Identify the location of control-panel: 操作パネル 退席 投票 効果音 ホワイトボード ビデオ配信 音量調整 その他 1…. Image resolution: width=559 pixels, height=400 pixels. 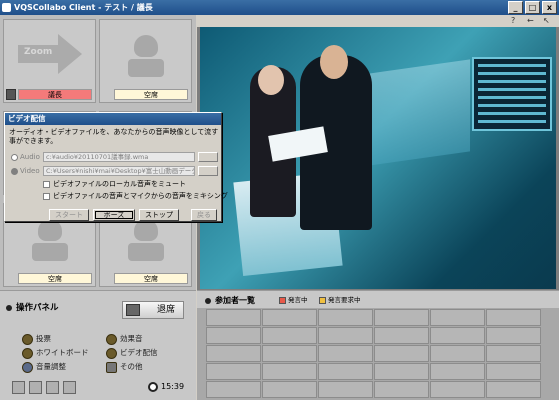
(98, 345).